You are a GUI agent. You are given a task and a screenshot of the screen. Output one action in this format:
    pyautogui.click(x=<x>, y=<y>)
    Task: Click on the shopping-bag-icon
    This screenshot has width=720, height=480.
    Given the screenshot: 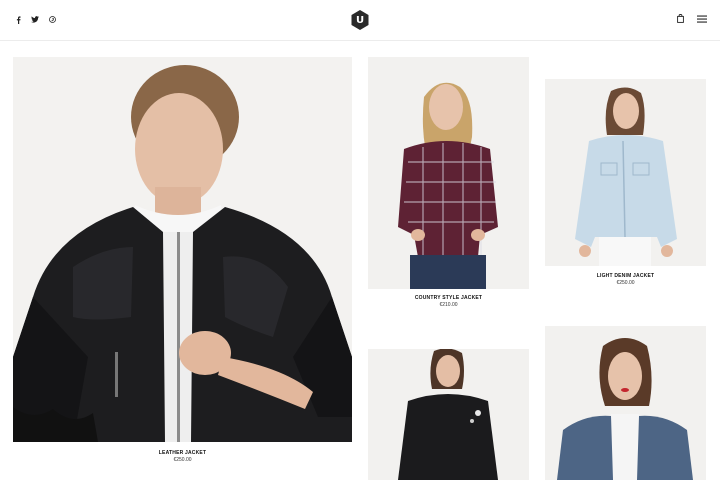 What is the action you would take?
    pyautogui.click(x=680, y=18)
    